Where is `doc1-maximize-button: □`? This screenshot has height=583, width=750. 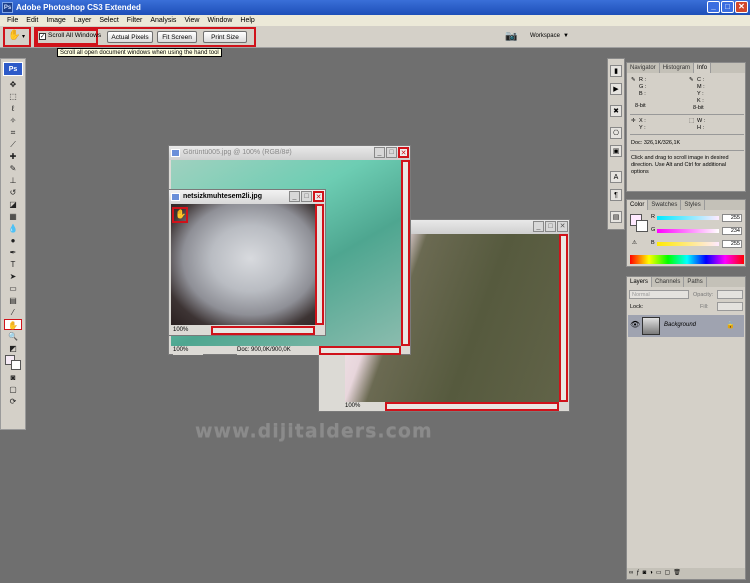
doc1-maximize-button: □ is located at coordinates (391, 152).